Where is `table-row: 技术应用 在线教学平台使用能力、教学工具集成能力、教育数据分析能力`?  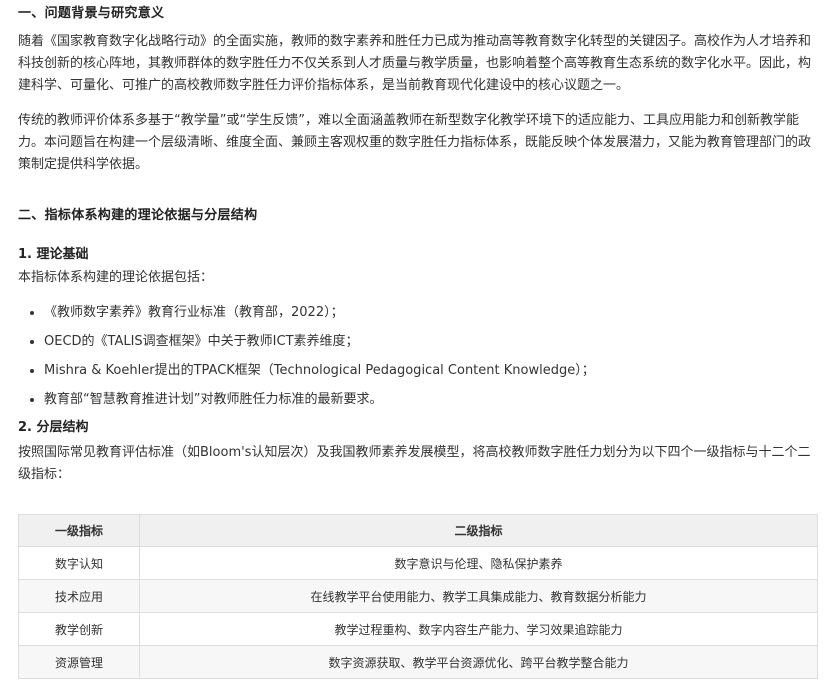
table-row: 技术应用 在线教学平台使用能力、教学工具集成能力、教育数据分析能力 is located at coordinates (418, 596).